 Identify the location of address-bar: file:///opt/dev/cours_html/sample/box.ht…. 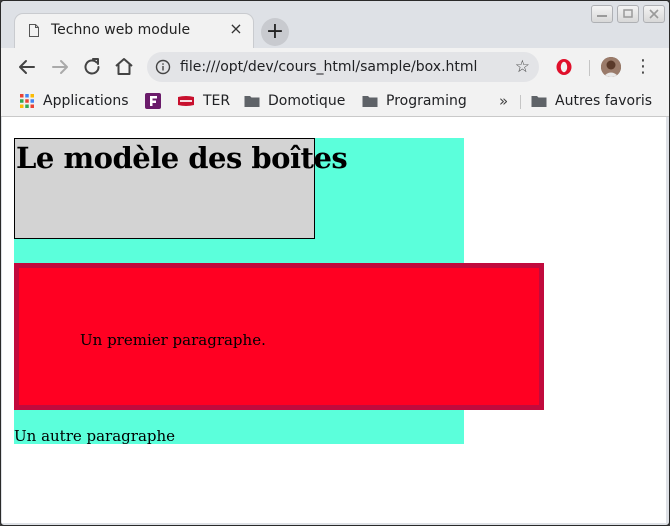
(343, 67).